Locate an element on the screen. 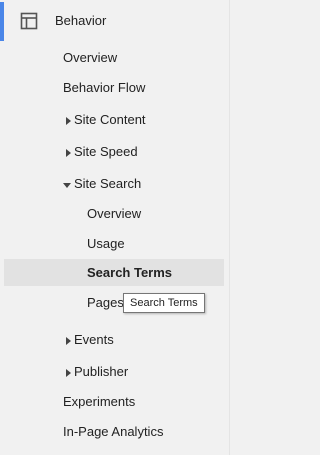 This screenshot has width=320, height=455. nav-item-label: Experiments is located at coordinates (99, 401).